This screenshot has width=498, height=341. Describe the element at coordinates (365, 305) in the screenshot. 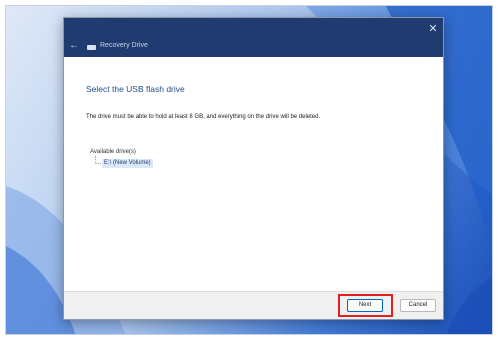

I see `next-button: Next` at that location.